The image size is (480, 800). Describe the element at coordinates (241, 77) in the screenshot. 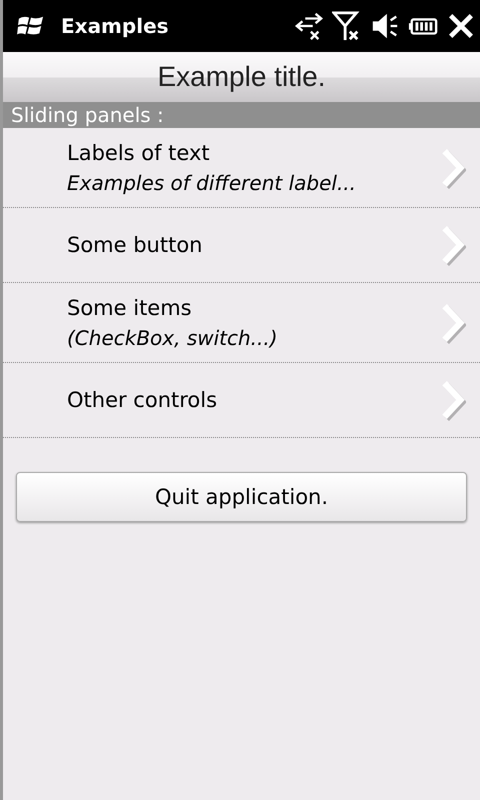

I see `page-title: Example title.` at that location.